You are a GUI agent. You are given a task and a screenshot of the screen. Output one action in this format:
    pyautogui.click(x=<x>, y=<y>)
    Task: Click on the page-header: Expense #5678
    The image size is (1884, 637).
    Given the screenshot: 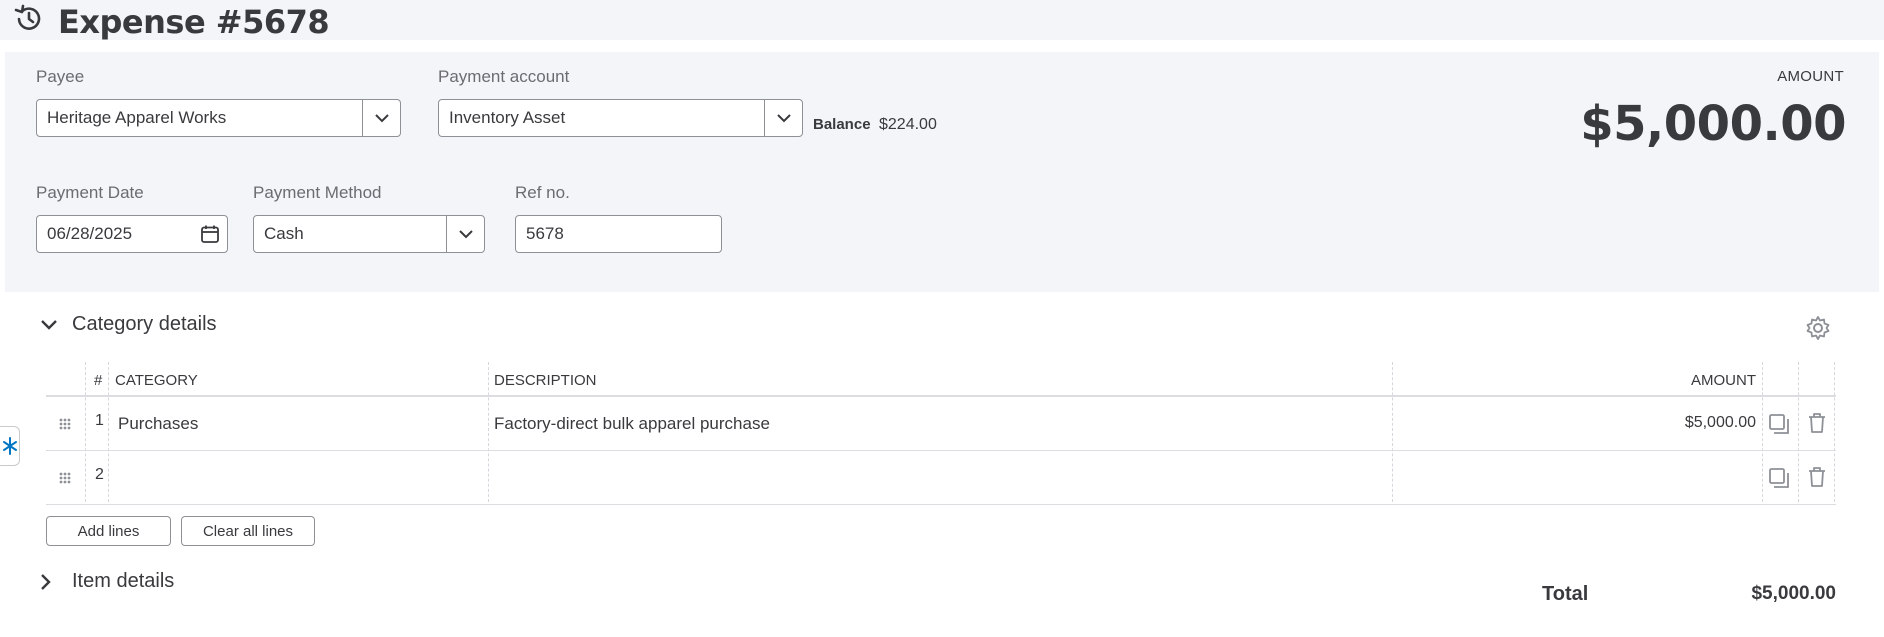 What is the action you would take?
    pyautogui.click(x=942, y=20)
    